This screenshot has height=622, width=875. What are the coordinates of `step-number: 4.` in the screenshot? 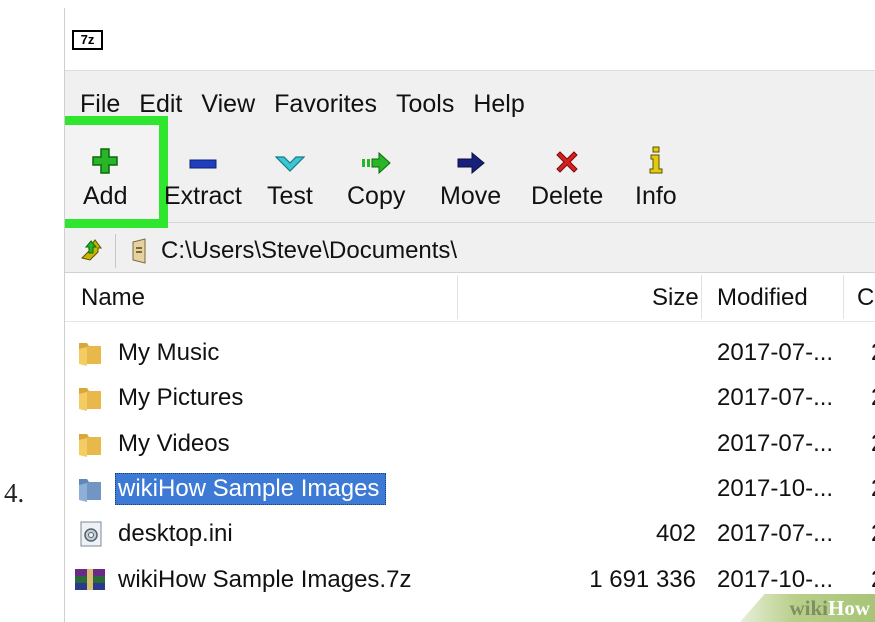 It's located at (14, 493).